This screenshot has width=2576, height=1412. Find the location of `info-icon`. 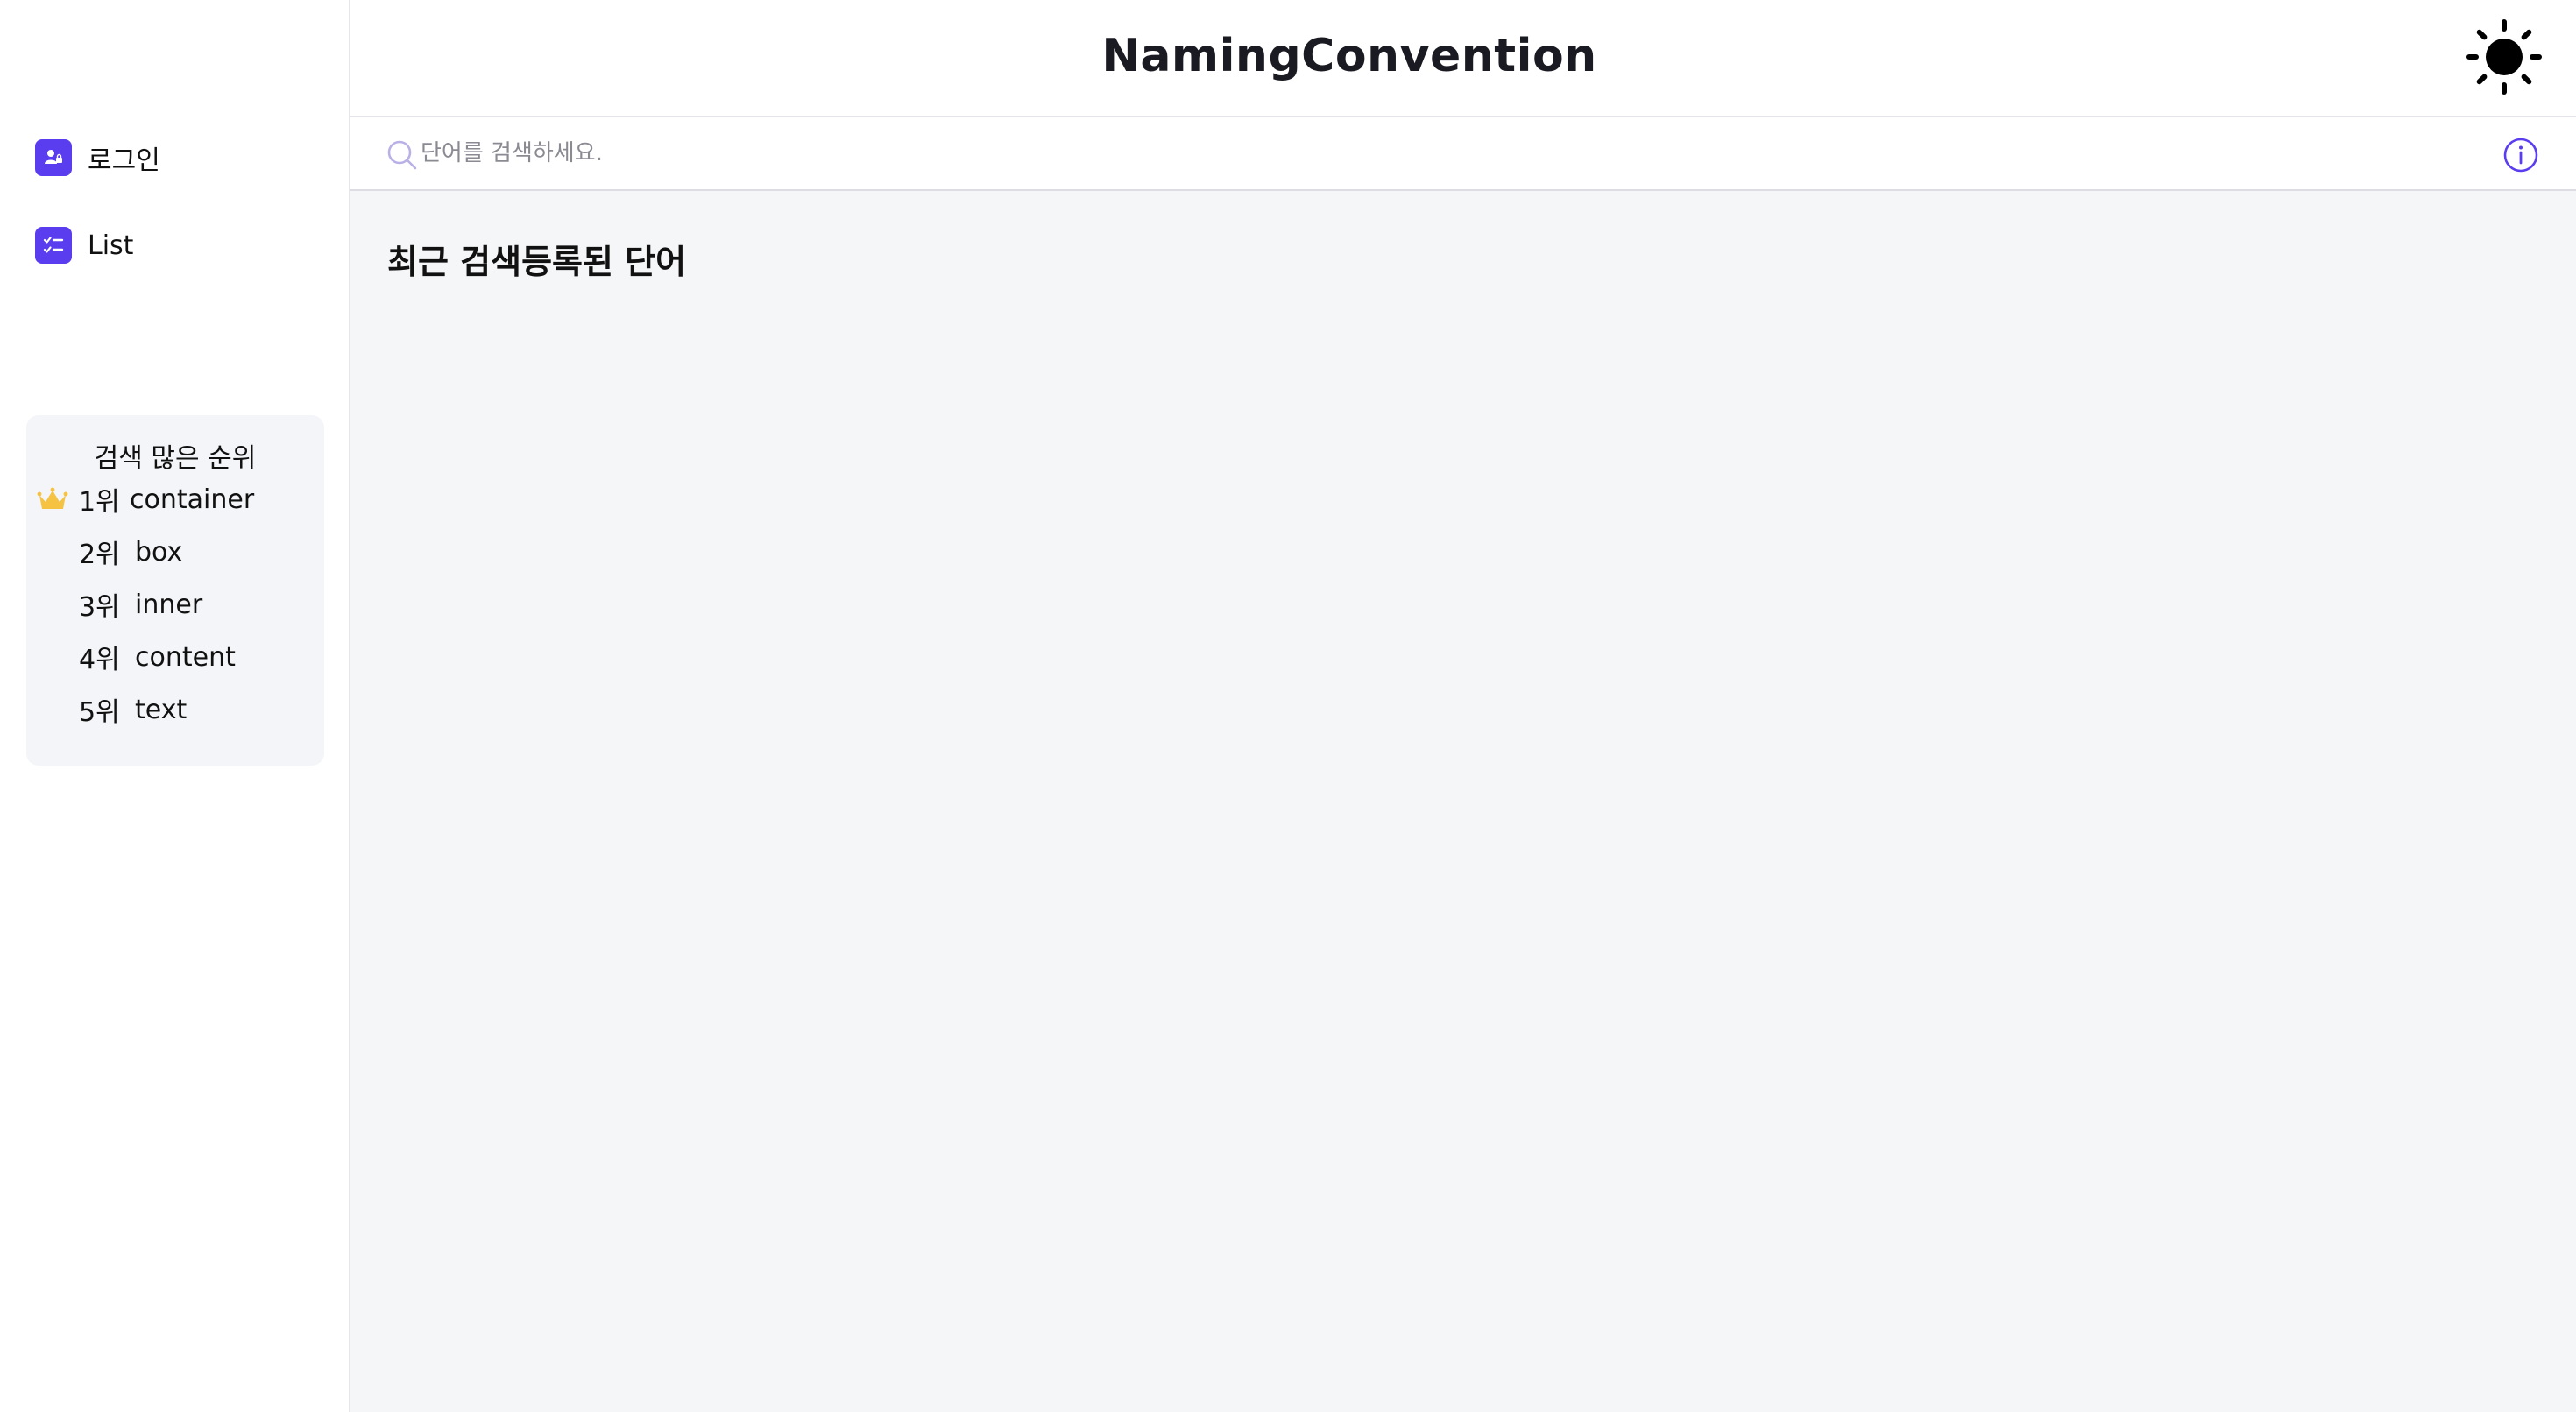

info-icon is located at coordinates (2520, 155).